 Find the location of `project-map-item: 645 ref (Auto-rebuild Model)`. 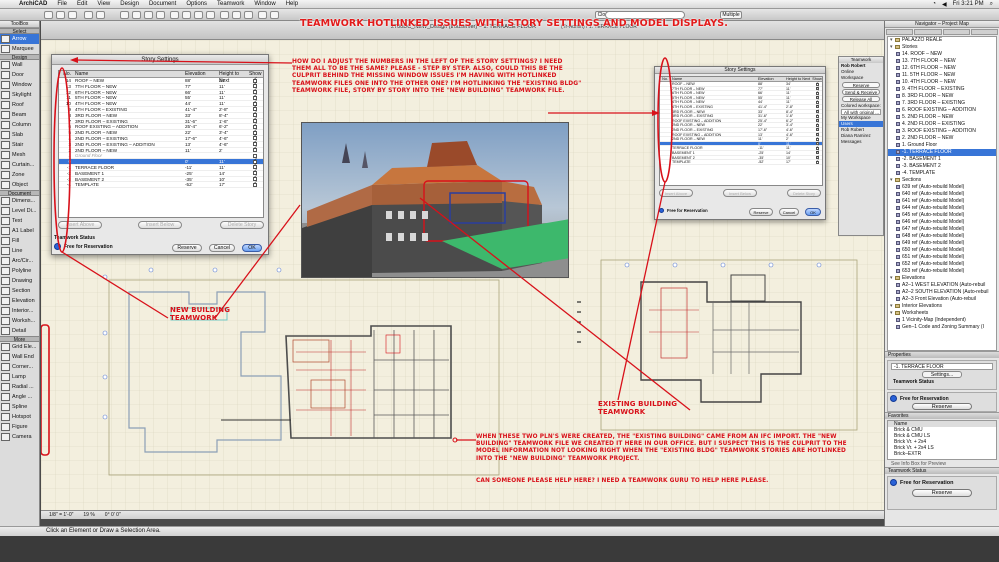

project-map-item: 645 ref (Auto-rebuild Model) is located at coordinates (942, 215).